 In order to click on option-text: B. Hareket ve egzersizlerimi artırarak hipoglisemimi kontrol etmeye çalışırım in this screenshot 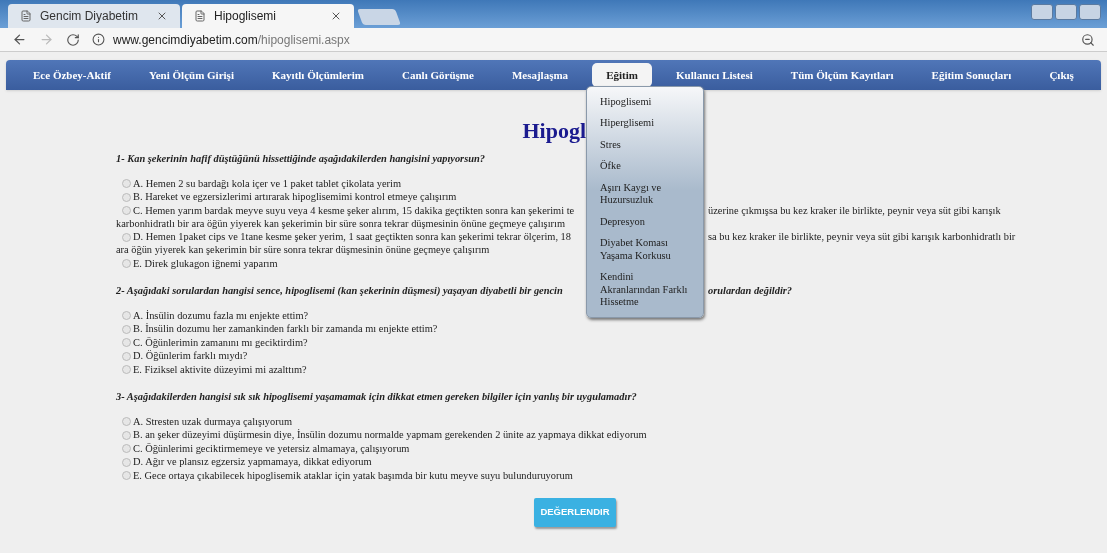, I will do `click(295, 197)`.